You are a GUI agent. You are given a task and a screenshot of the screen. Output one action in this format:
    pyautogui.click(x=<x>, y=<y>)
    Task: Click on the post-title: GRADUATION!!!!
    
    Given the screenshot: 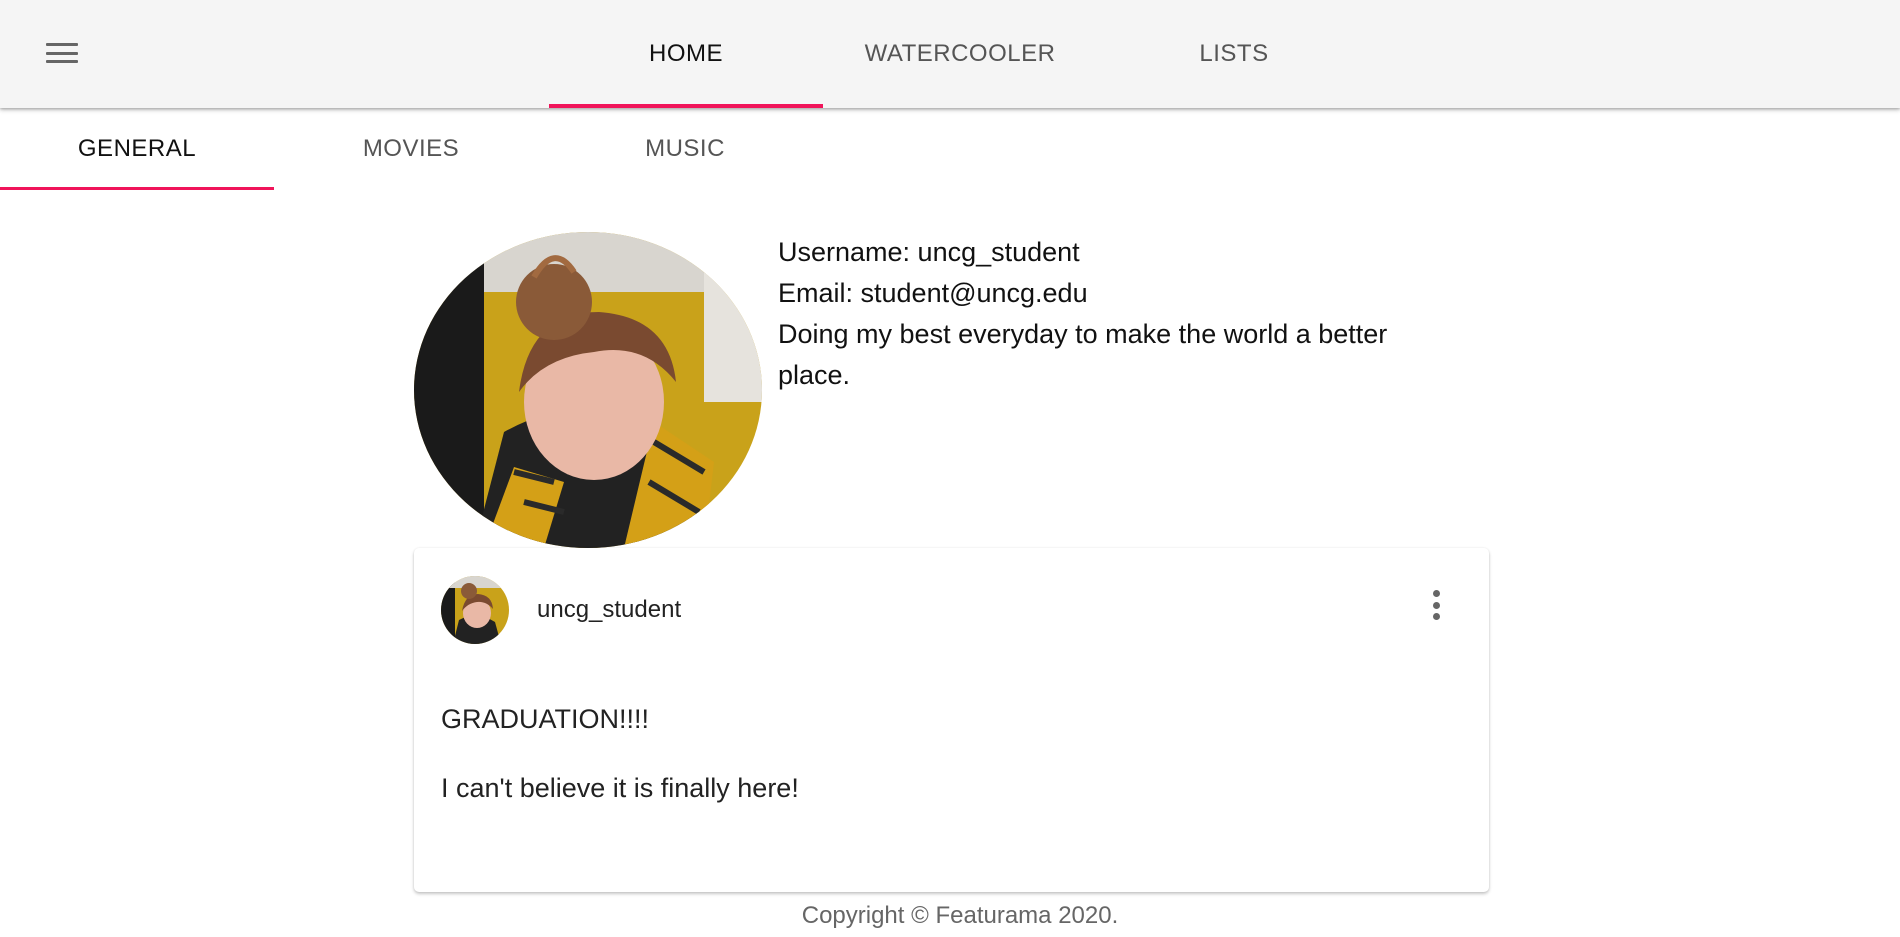 What is the action you would take?
    pyautogui.click(x=545, y=719)
    